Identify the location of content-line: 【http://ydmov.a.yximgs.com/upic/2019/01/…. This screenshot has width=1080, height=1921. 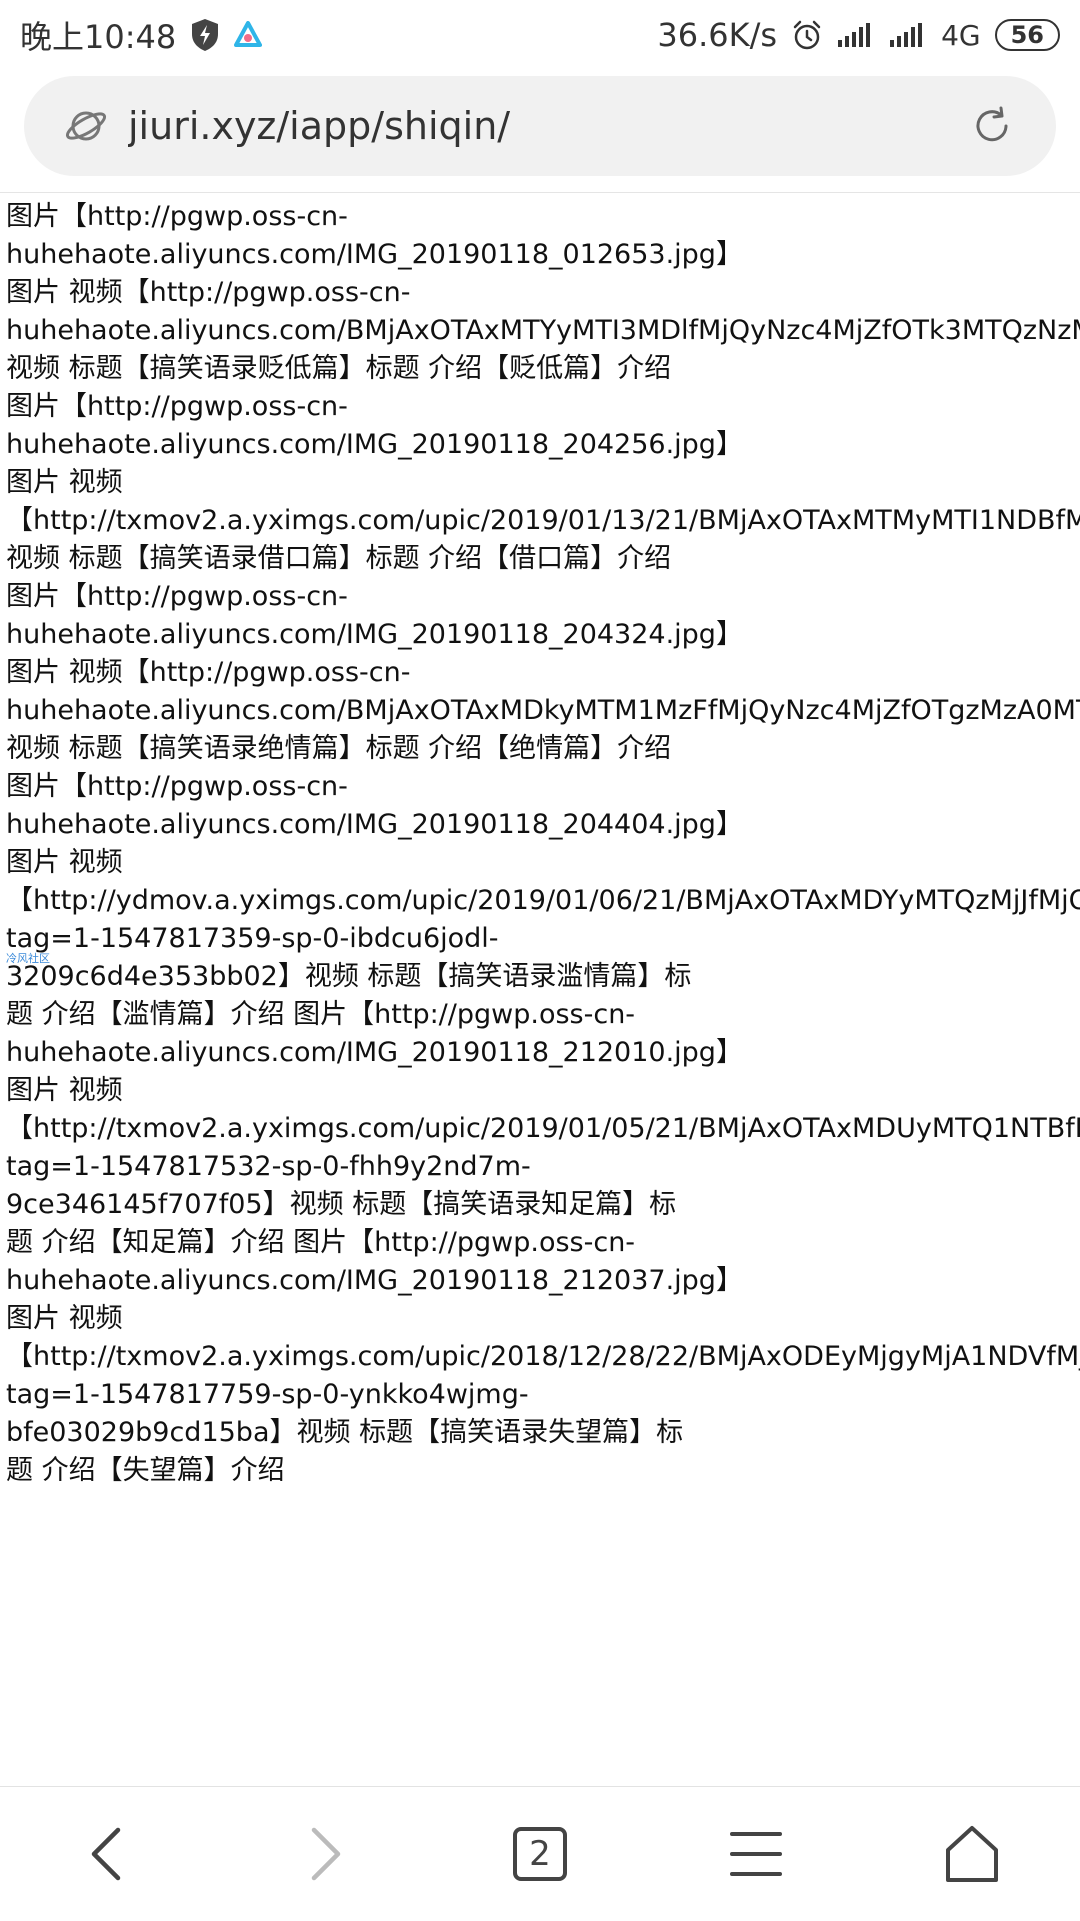
(543, 900).